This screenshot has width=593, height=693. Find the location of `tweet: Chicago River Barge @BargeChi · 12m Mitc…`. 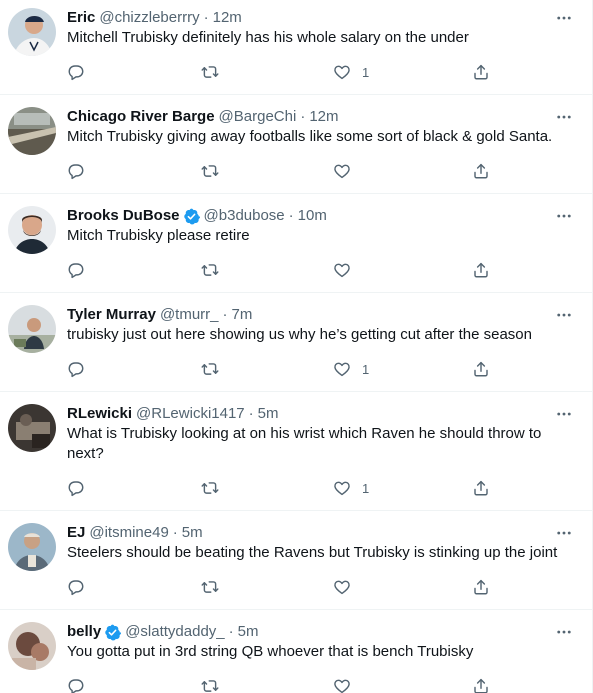

tweet: Chicago River Barge @BargeChi · 12m Mitc… is located at coordinates (296, 144).